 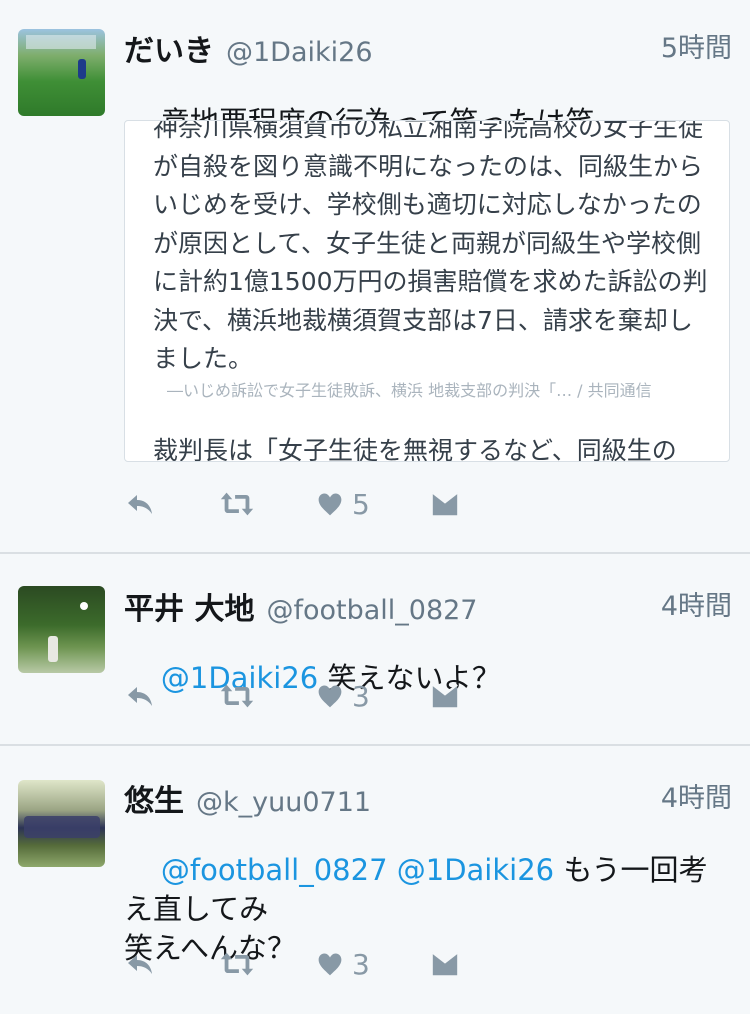 What do you see at coordinates (415, 449) in the screenshot?
I see `quote-continued-text: 裁判長は「女子生徒を無視するなど、同級生の` at bounding box center [415, 449].